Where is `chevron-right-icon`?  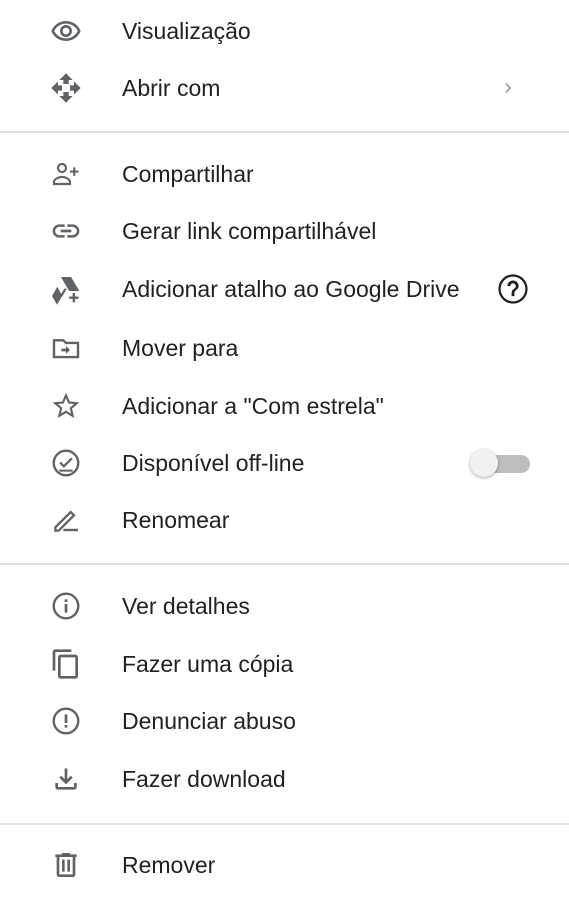 chevron-right-icon is located at coordinates (508, 87).